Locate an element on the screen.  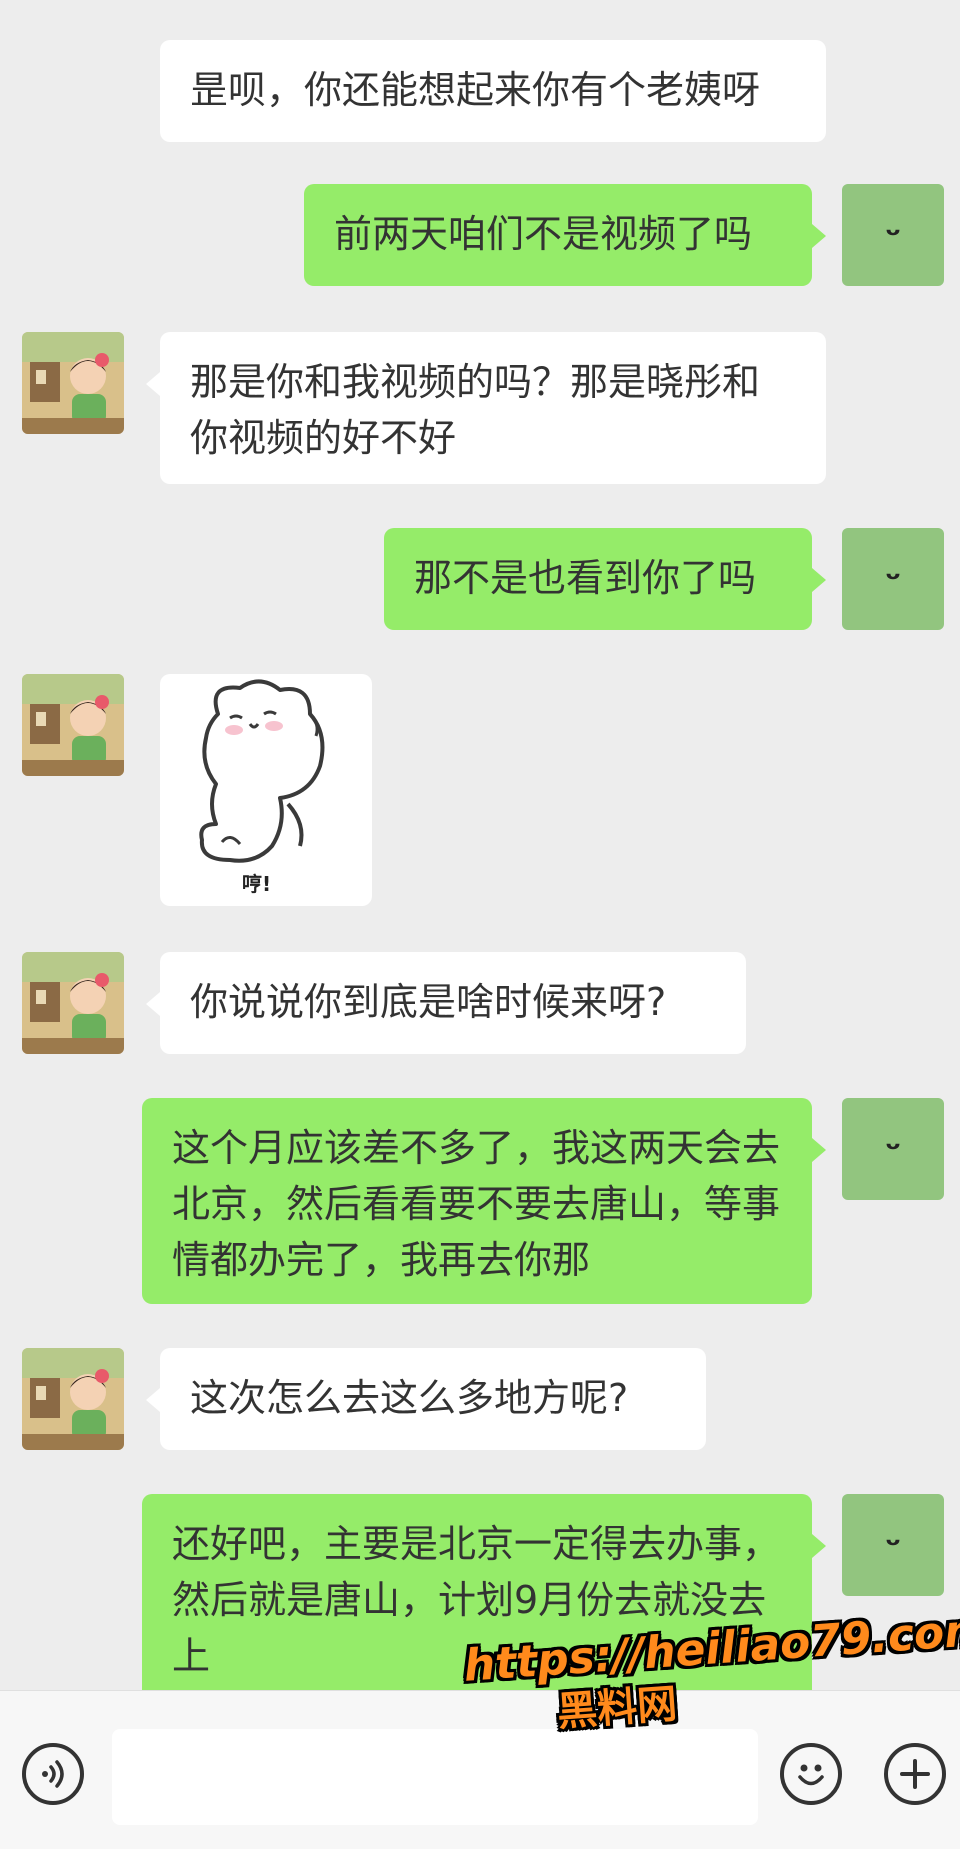
message-text: 前两天咱们不是视频了吗 is located at coordinates (543, 234).